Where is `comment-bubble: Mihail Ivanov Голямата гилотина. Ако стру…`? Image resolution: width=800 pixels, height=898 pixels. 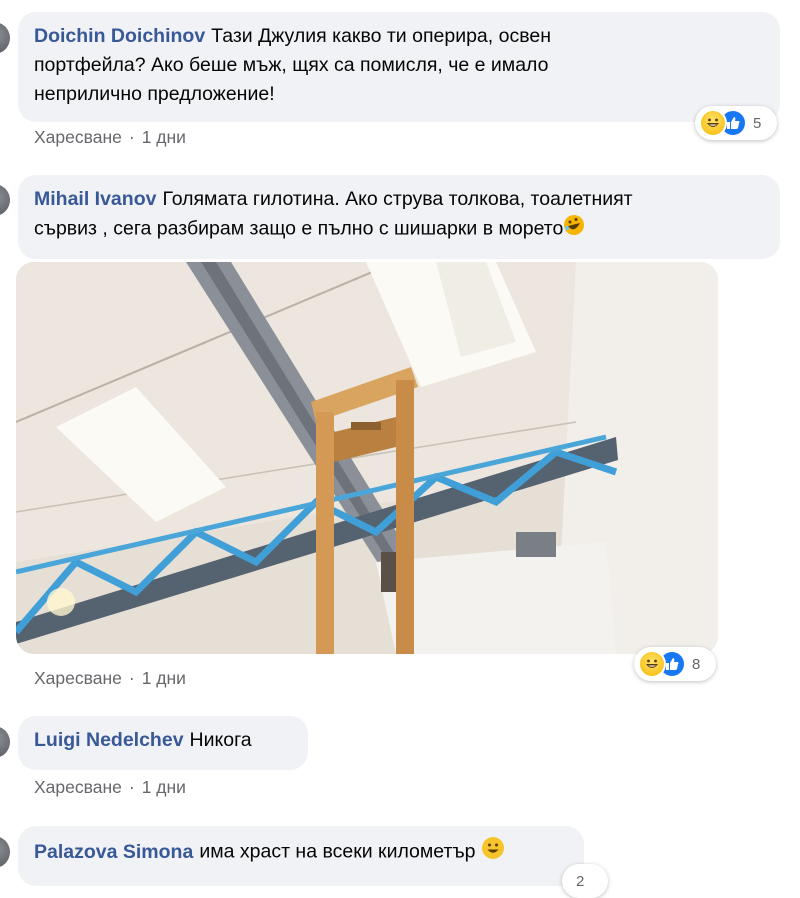
comment-bubble: Mihail Ivanov Голямата гилотина. Ако стру… is located at coordinates (399, 217).